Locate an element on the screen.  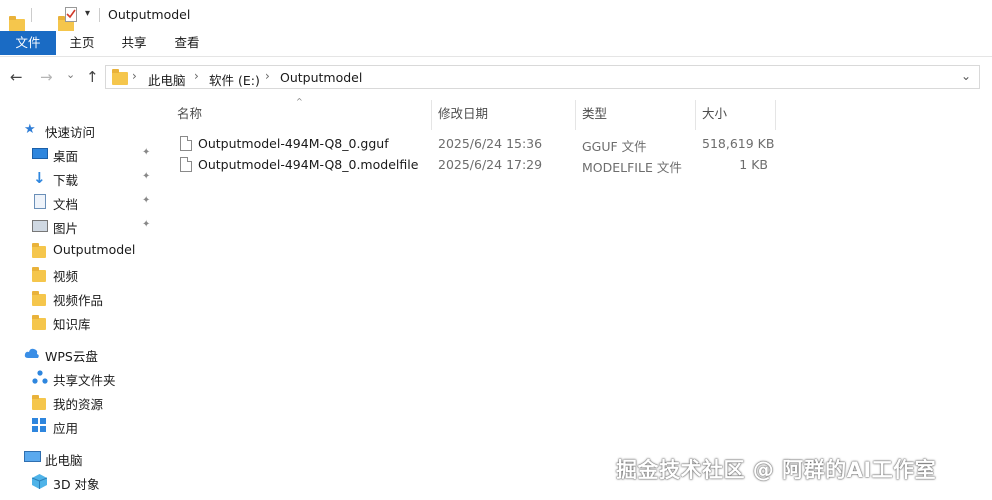
sidebar-item-downloads: ↓ 下载 ✦ is located at coordinates (81, 178).